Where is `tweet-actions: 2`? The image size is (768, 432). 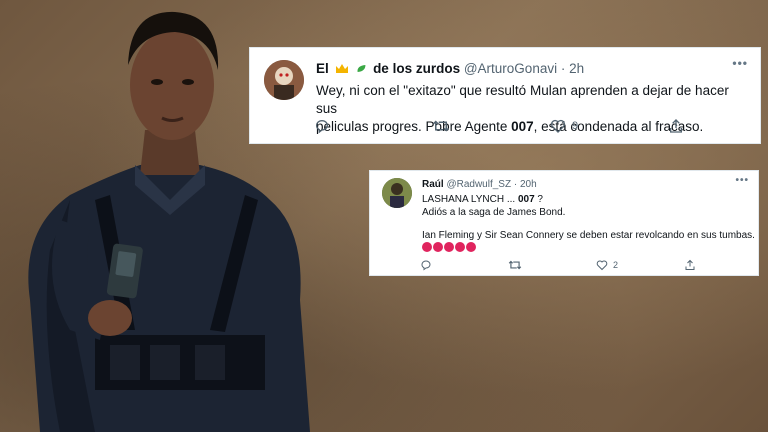
tweet-actions: 2 is located at coordinates (565, 265).